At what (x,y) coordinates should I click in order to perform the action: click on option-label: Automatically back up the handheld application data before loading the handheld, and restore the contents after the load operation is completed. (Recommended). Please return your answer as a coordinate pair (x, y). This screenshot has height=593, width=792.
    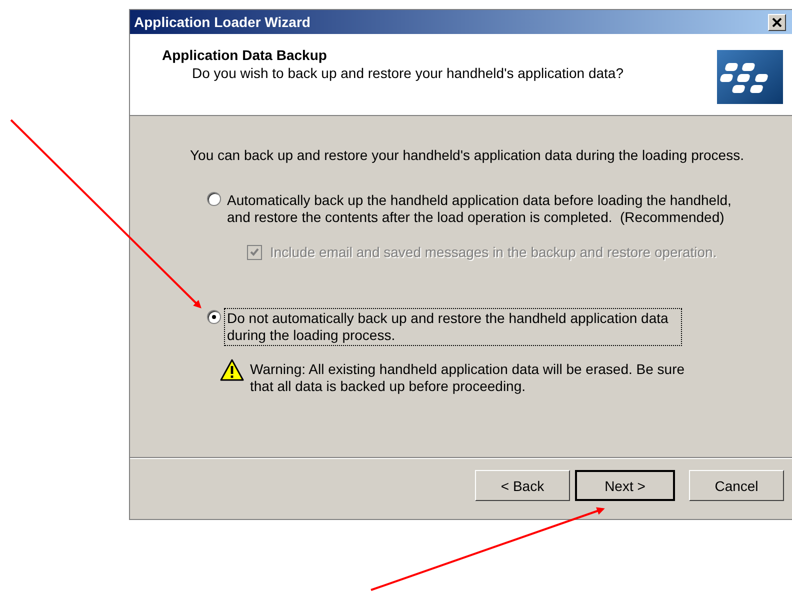
    Looking at the image, I should click on (492, 209).